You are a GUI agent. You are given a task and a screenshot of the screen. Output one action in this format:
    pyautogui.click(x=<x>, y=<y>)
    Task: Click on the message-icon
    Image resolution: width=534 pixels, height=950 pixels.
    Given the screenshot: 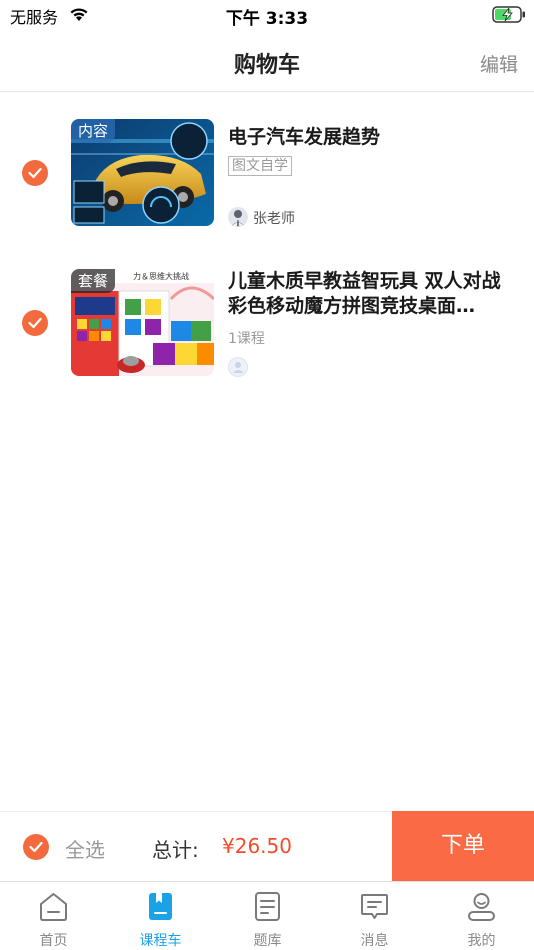 What is the action you would take?
    pyautogui.click(x=374, y=906)
    